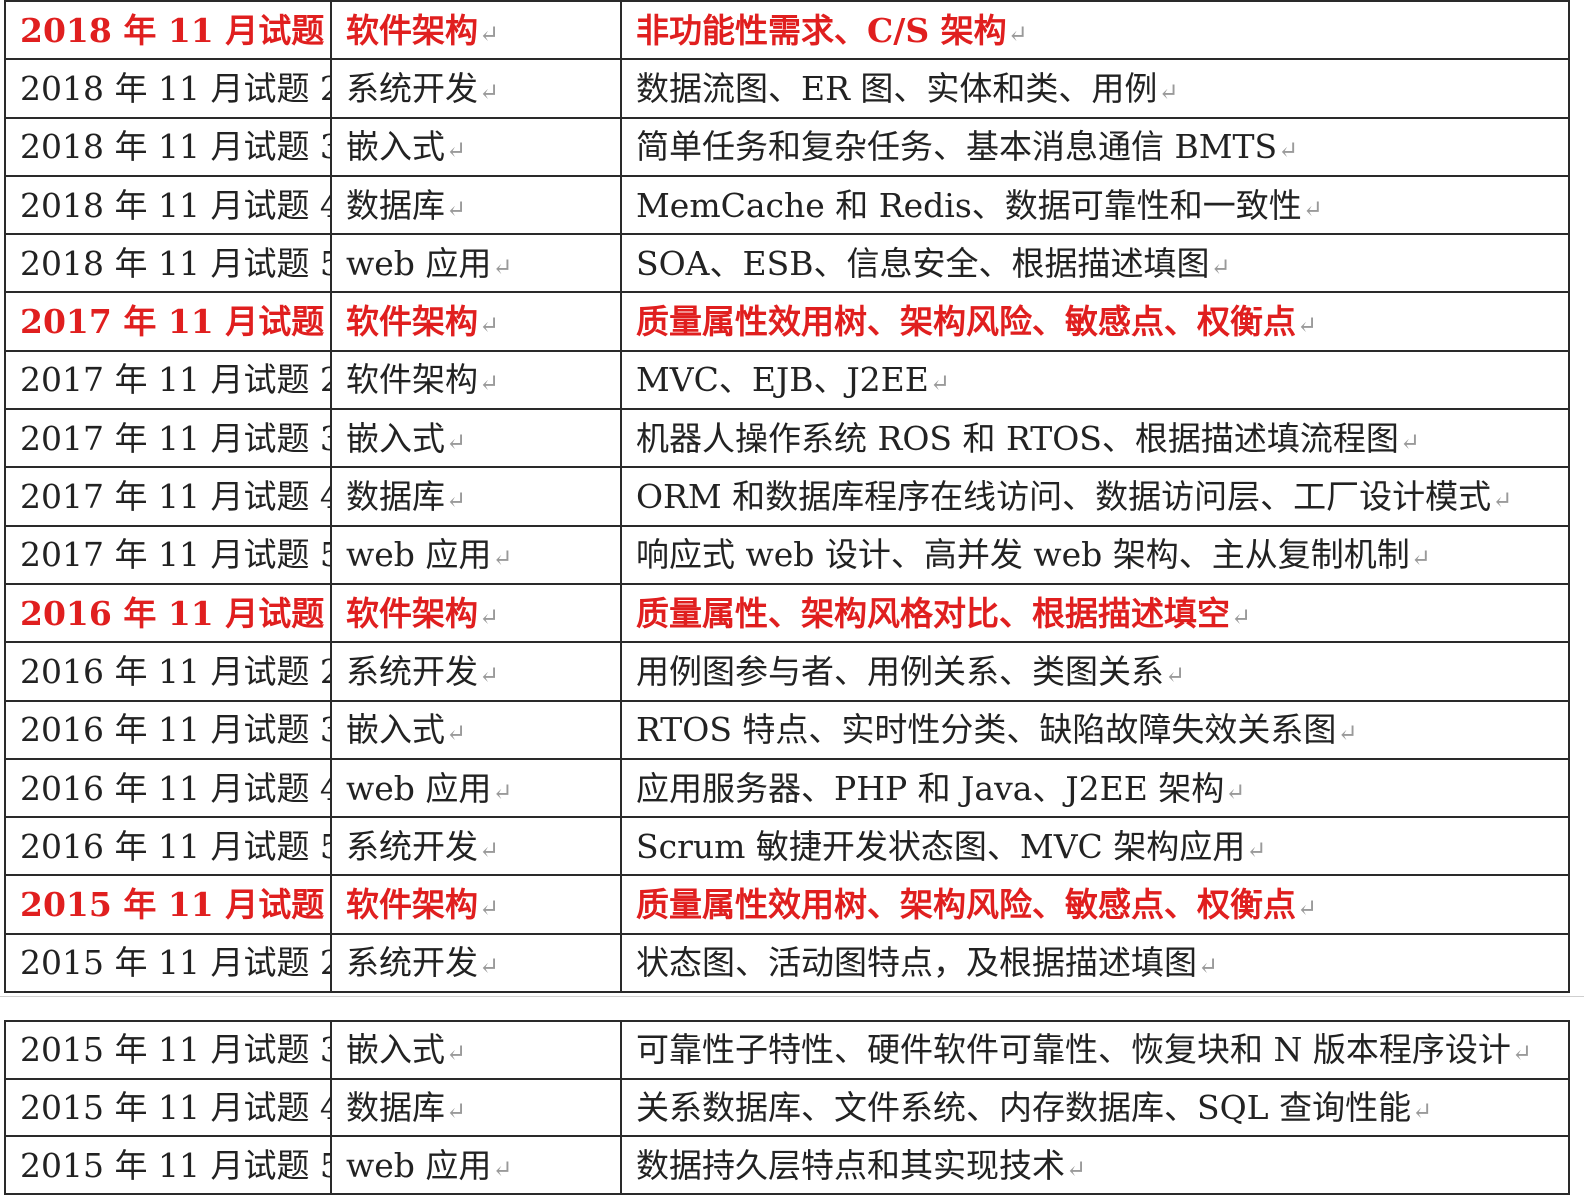  I want to click on cell-exam: 2017 年 11 月试题 5↵, so click(168, 554).